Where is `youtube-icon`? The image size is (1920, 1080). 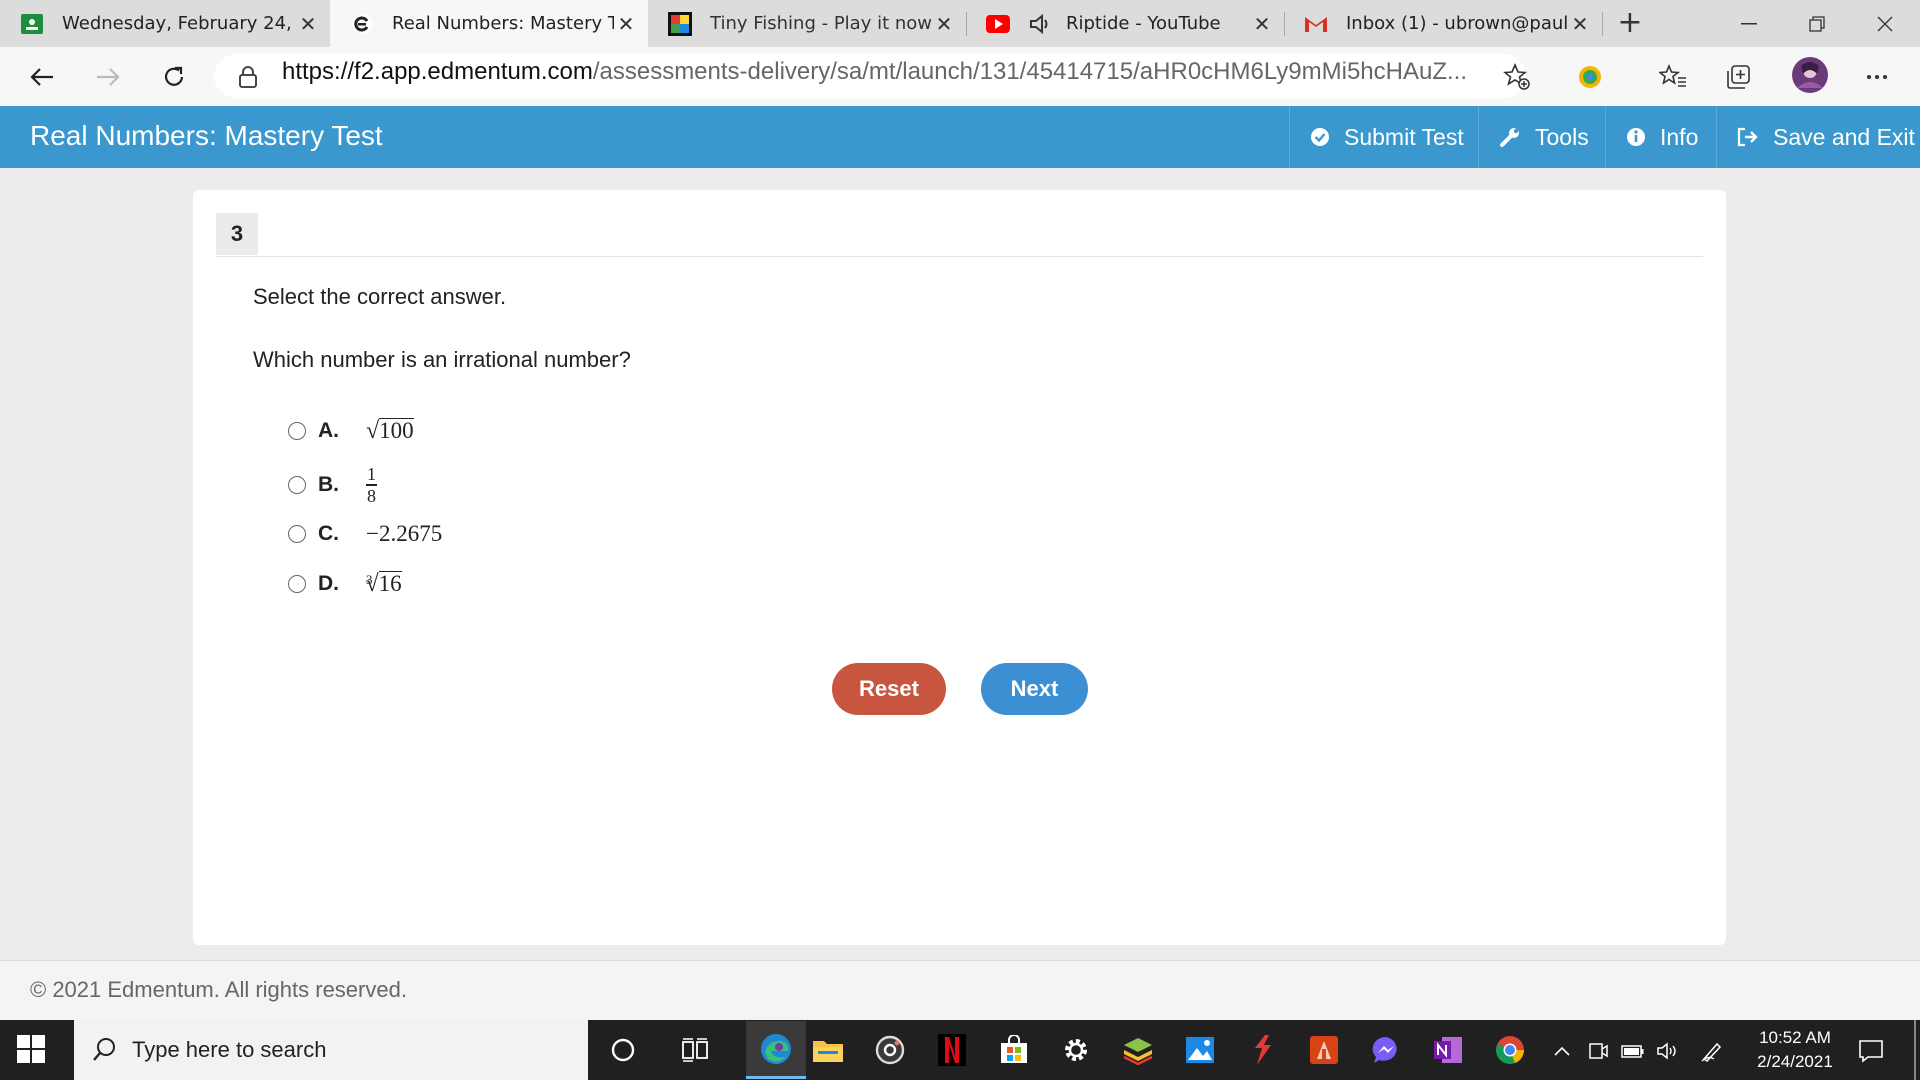 youtube-icon is located at coordinates (998, 24).